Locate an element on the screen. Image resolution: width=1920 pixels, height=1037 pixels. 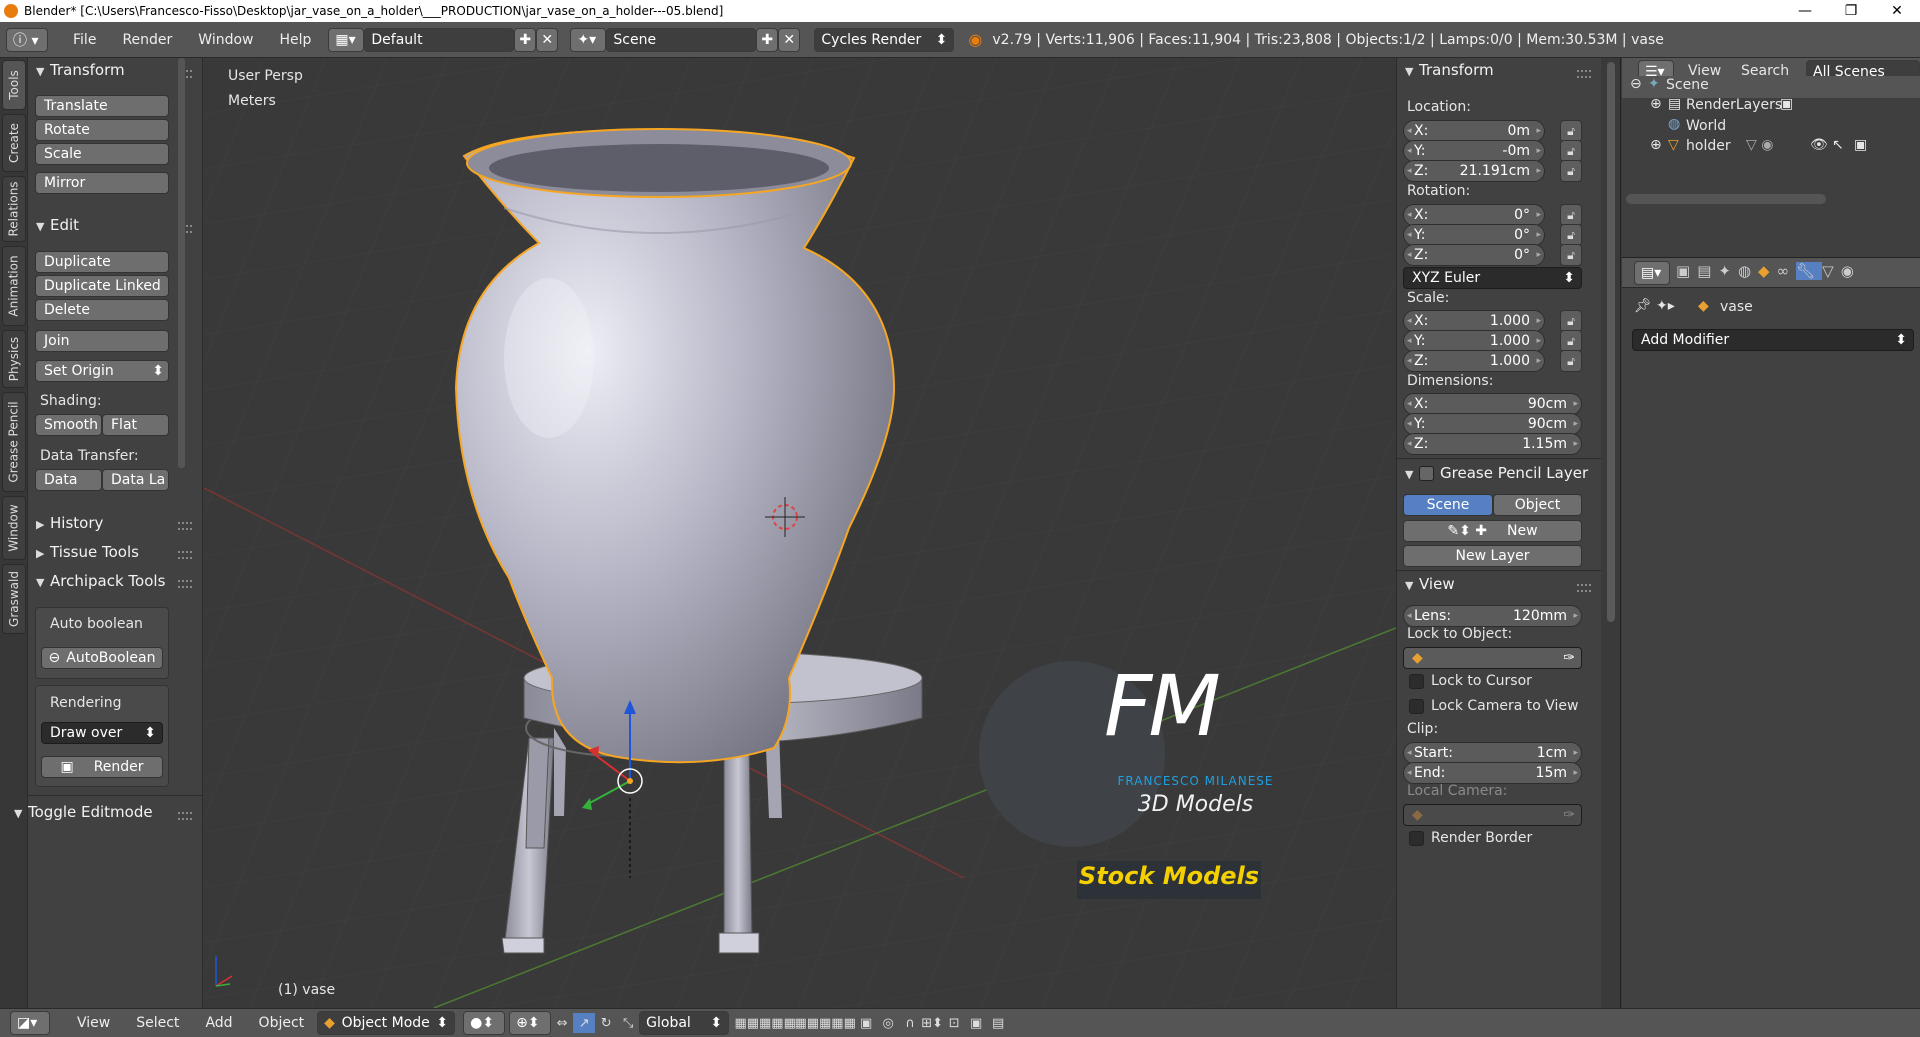
menu-object: Object is located at coordinates (282, 1023).